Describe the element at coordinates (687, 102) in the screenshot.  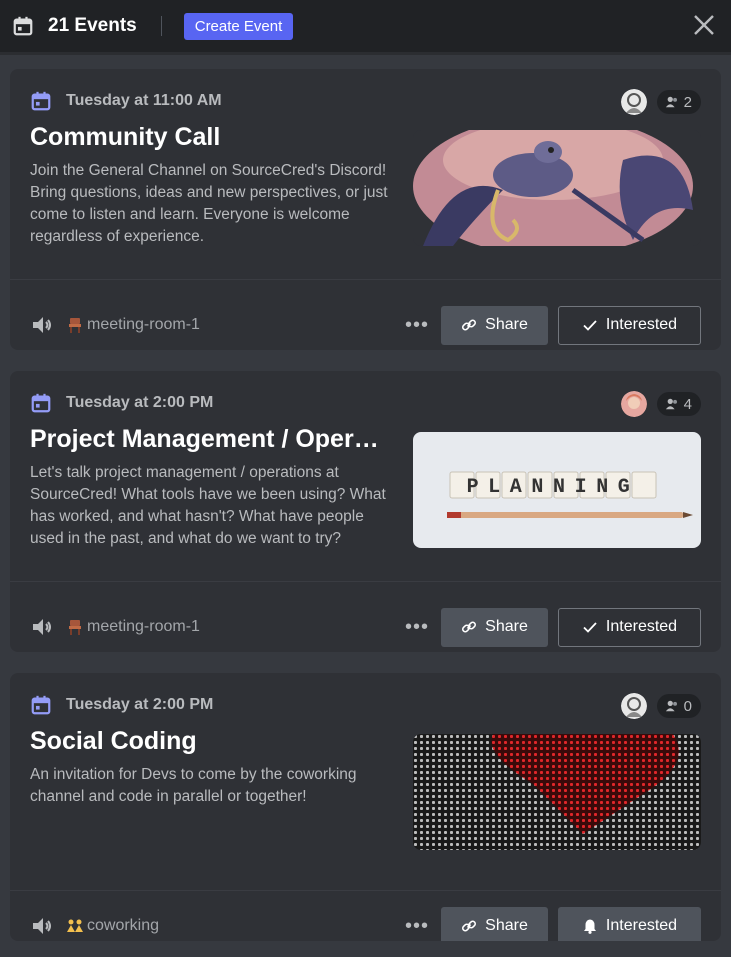
I see `attendee-count: 2` at that location.